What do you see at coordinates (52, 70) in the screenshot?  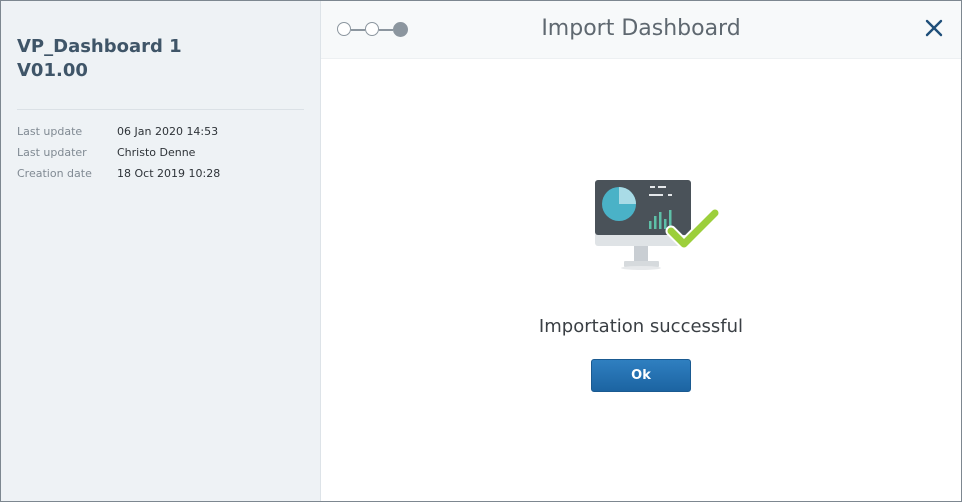 I see `dashboard-version: V01.00` at bounding box center [52, 70].